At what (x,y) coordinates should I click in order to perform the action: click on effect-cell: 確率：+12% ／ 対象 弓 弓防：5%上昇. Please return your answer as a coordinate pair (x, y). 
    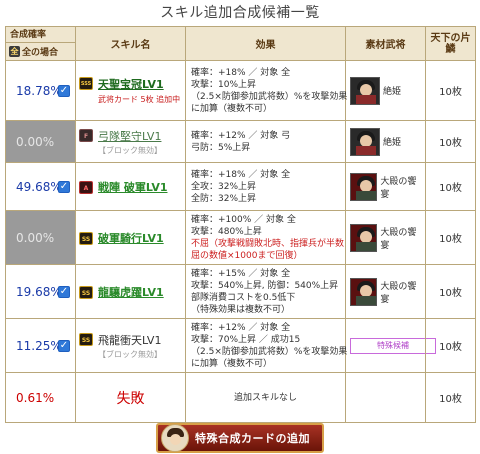
    Looking at the image, I should click on (265, 141).